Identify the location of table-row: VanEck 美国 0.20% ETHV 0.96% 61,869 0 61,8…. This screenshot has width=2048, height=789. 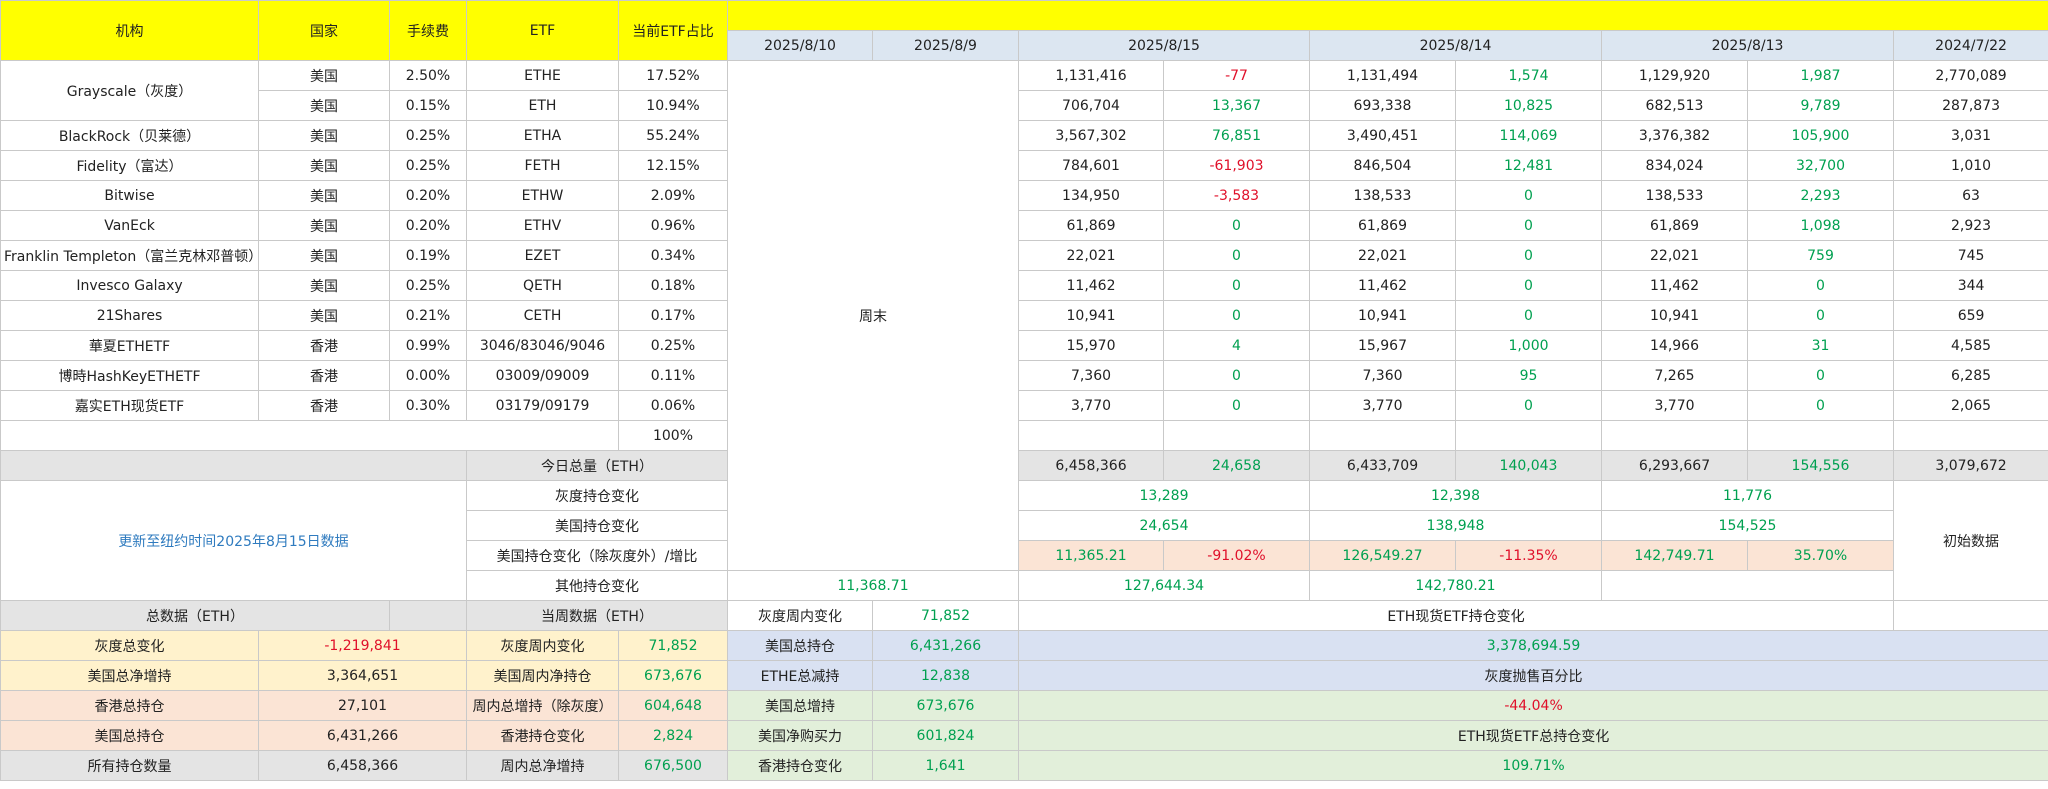
(1024, 225).